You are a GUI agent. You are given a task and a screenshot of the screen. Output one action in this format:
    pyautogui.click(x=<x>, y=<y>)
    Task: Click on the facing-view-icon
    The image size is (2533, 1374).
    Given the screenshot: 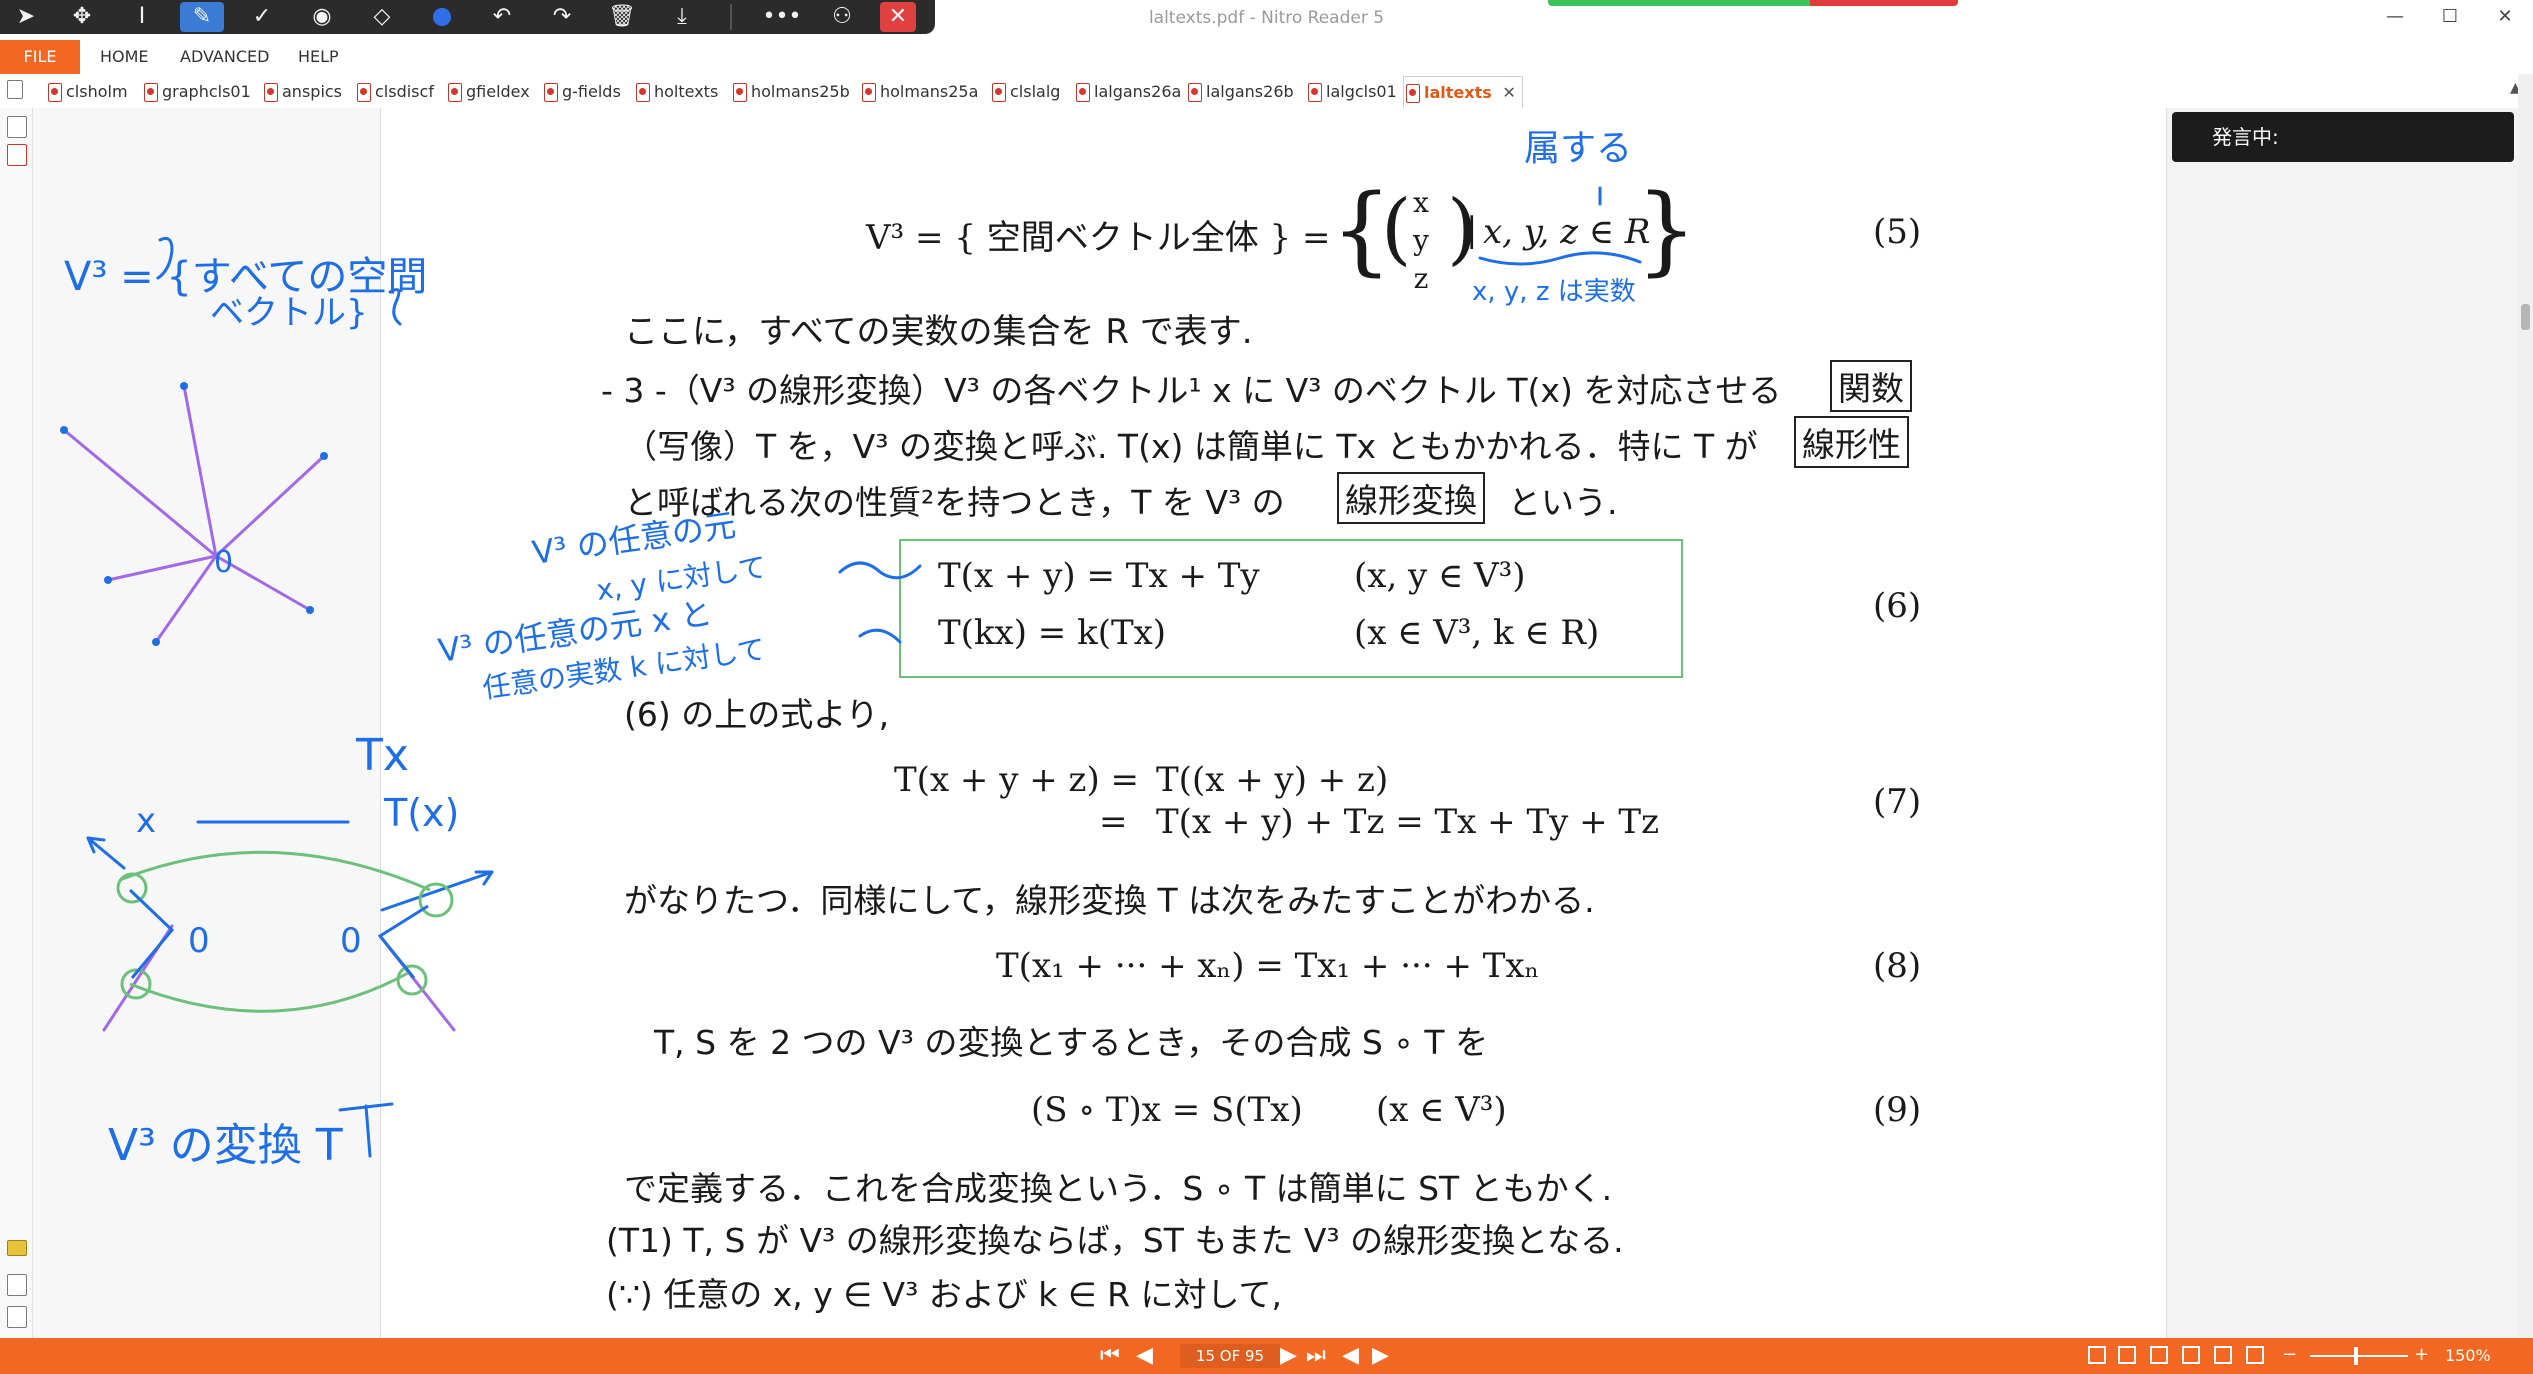 What is the action you would take?
    pyautogui.click(x=2159, y=1355)
    